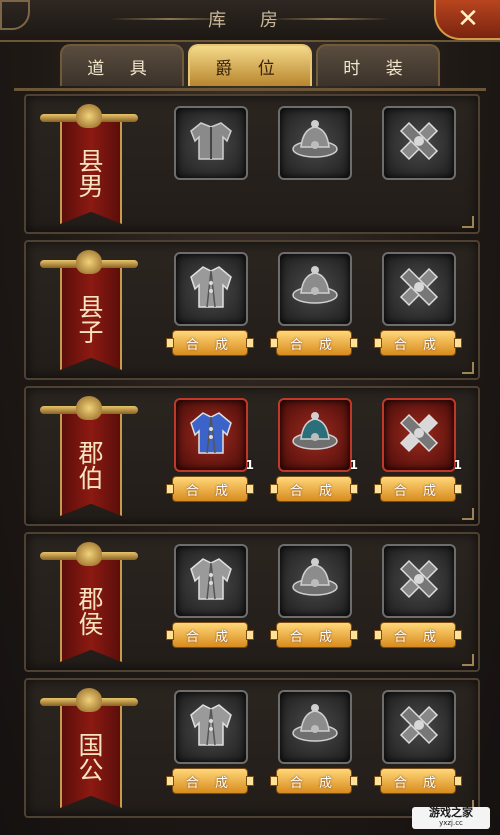  I want to click on rank-name: 郡侯, so click(89, 611).